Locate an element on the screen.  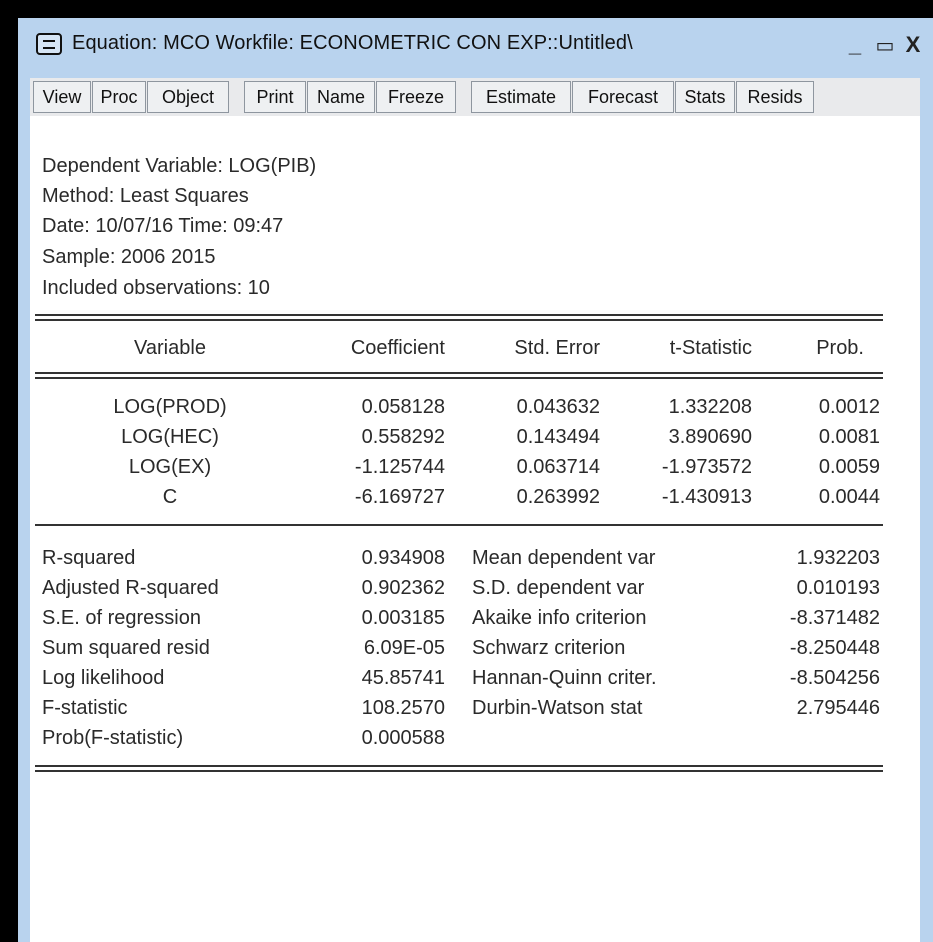
stat-label: S.D. dependent var is located at coordinates (558, 588).